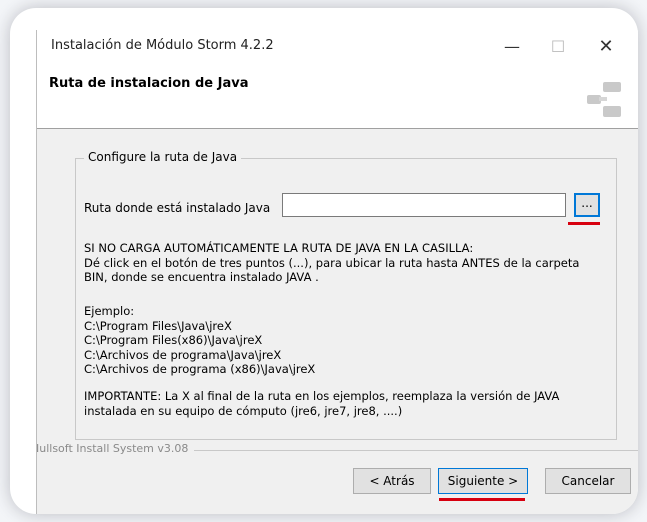  Describe the element at coordinates (337, 46) in the screenshot. I see `title-bar: Instalación de Módulo Storm 4.2.2 — ☐ ✕` at that location.